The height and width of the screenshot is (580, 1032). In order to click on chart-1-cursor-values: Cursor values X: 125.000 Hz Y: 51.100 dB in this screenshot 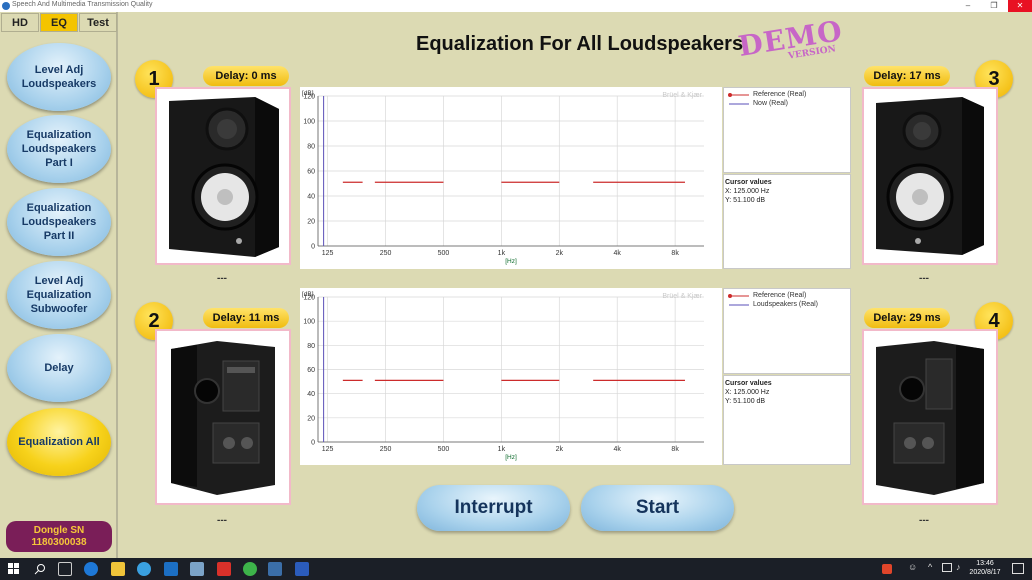, I will do `click(787, 221)`.